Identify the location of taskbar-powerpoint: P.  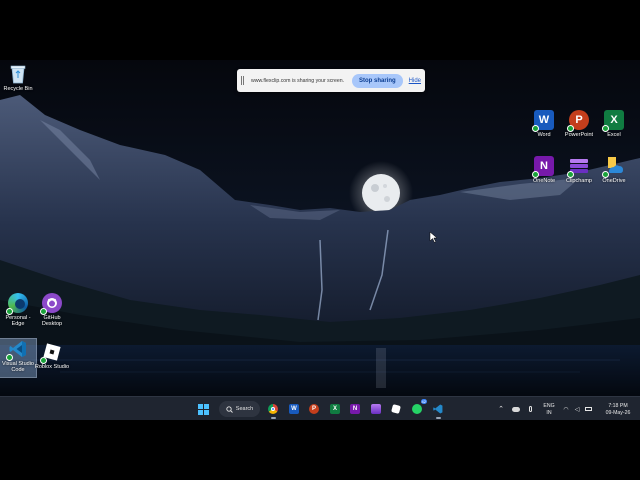
(314, 409).